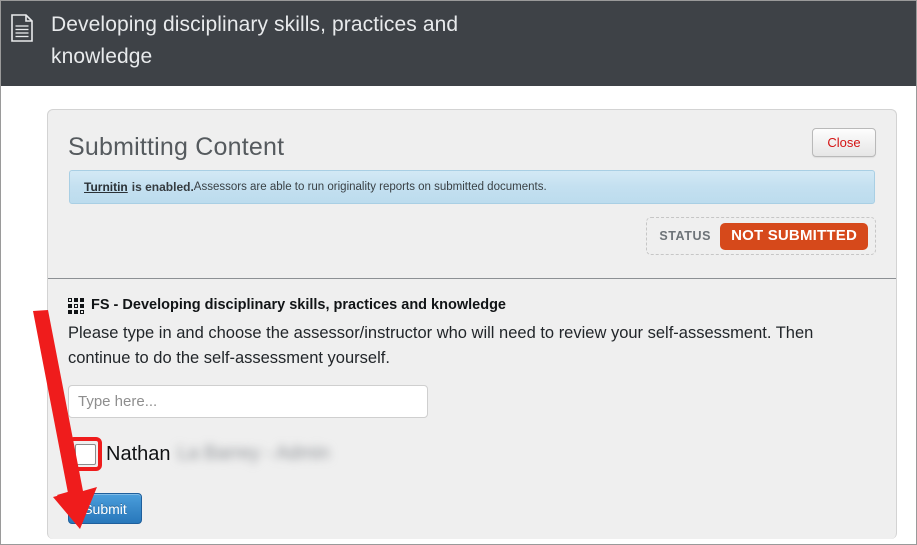  I want to click on assessor-checkbox-wrapper, so click(85, 454).